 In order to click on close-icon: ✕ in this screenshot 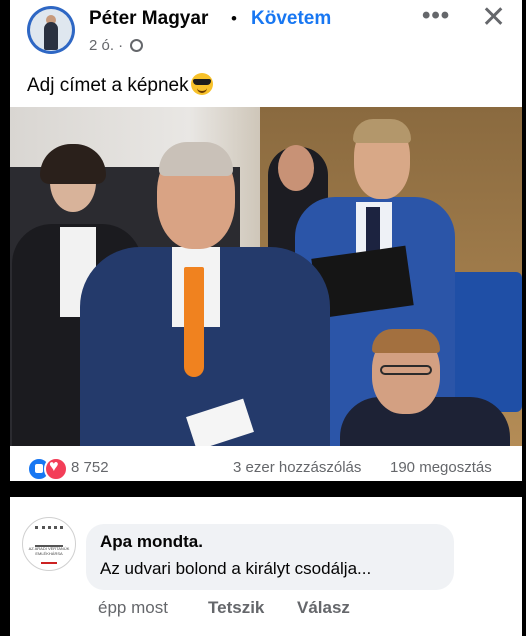, I will do `click(493, 17)`.